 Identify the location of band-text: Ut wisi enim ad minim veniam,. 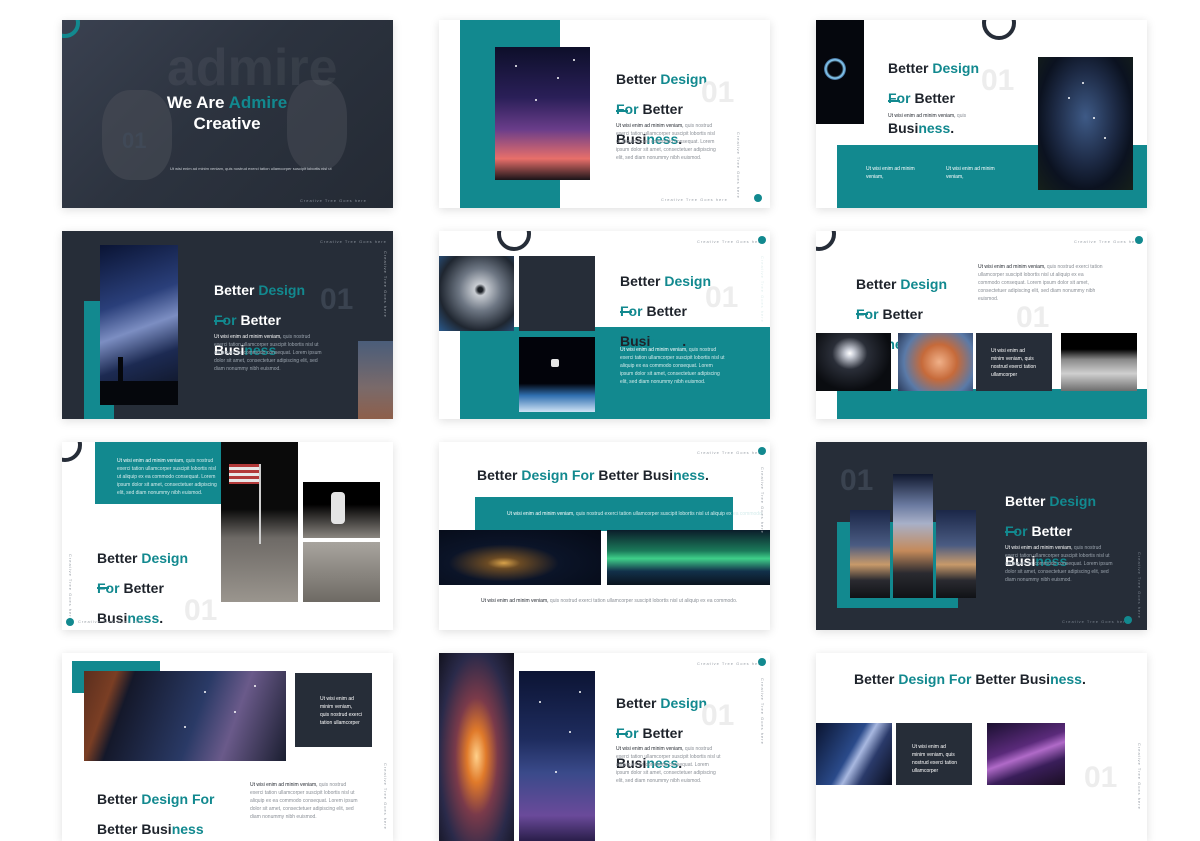
(976, 173).